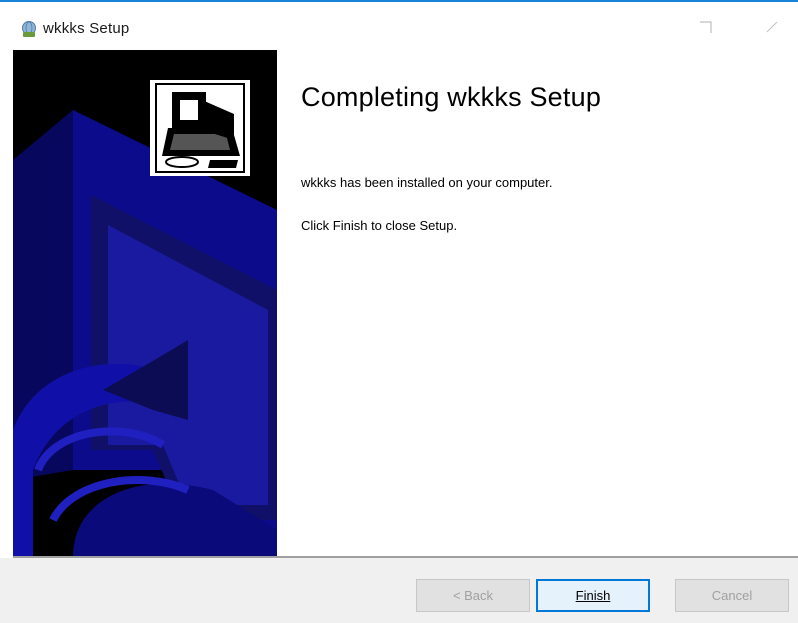 This screenshot has height=623, width=798. What do you see at coordinates (86, 28) in the screenshot?
I see `window-title: wkkks Setup` at bounding box center [86, 28].